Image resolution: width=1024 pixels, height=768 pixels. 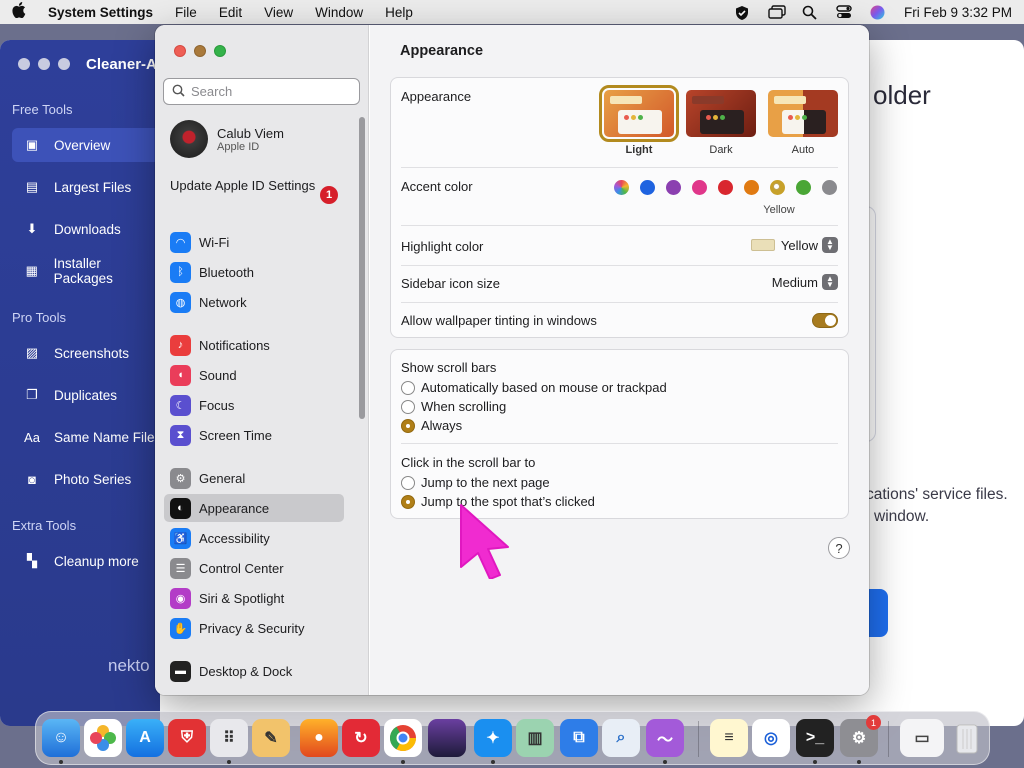 What do you see at coordinates (729, 738) in the screenshot?
I see `notes-icon: ≡` at bounding box center [729, 738].